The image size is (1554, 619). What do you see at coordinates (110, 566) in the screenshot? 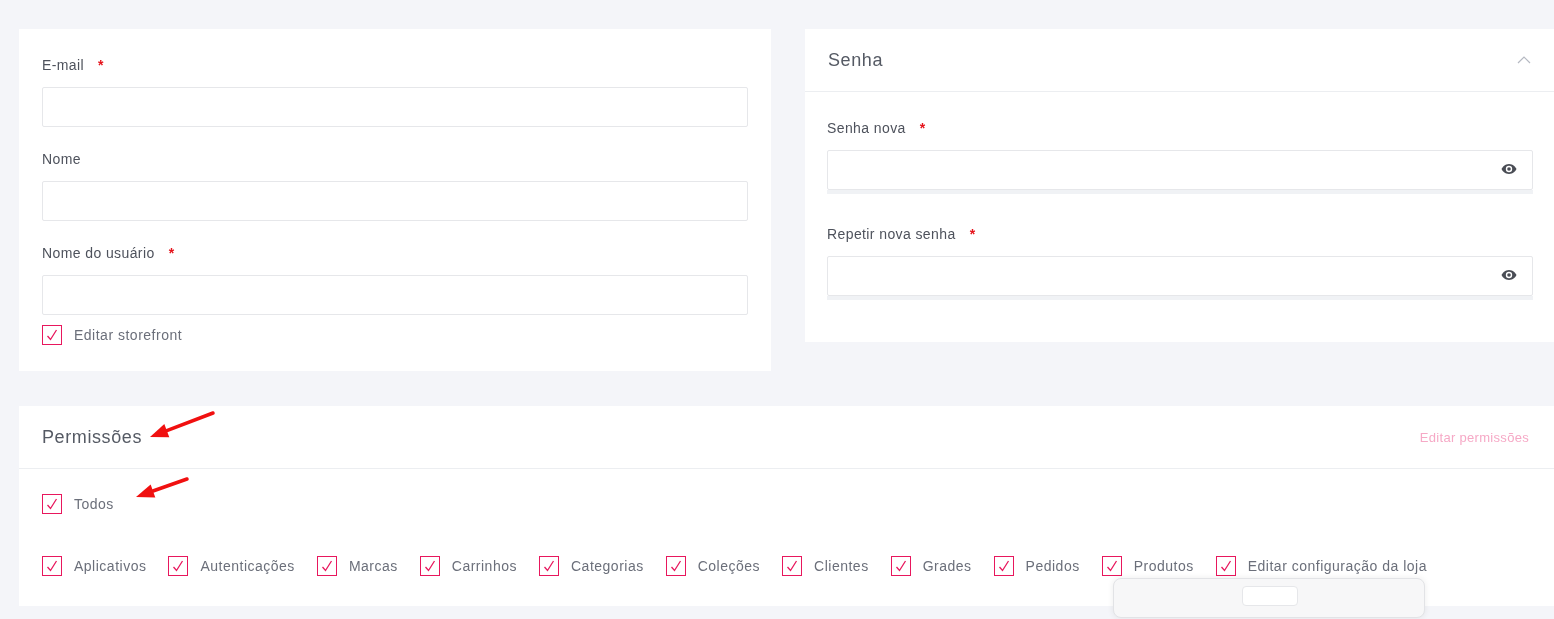
I see `checkbox-label: Aplicativos` at bounding box center [110, 566].